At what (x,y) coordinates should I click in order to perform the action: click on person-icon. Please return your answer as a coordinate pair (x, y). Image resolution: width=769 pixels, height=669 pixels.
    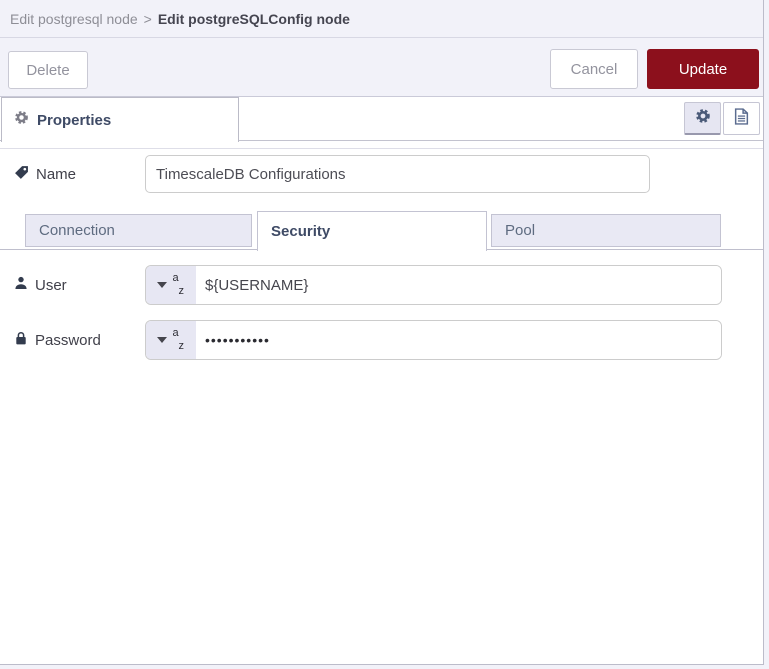
    Looking at the image, I should click on (21, 285).